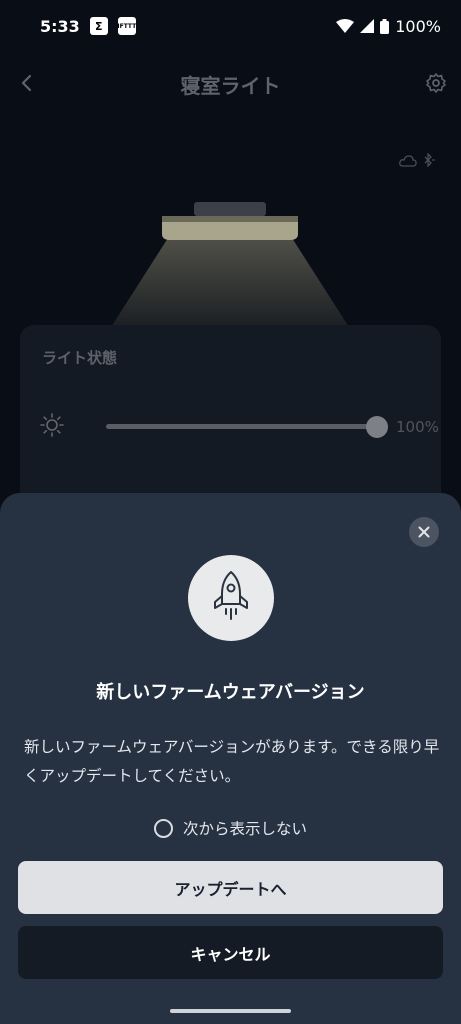 This screenshot has width=461, height=1024. What do you see at coordinates (163, 828) in the screenshot?
I see `dont-show-again-radio` at bounding box center [163, 828].